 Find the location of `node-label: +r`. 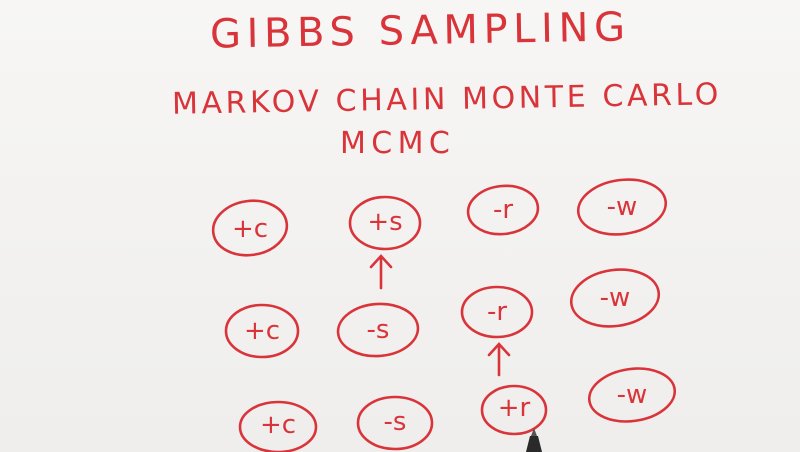

node-label: +r is located at coordinates (514, 408).